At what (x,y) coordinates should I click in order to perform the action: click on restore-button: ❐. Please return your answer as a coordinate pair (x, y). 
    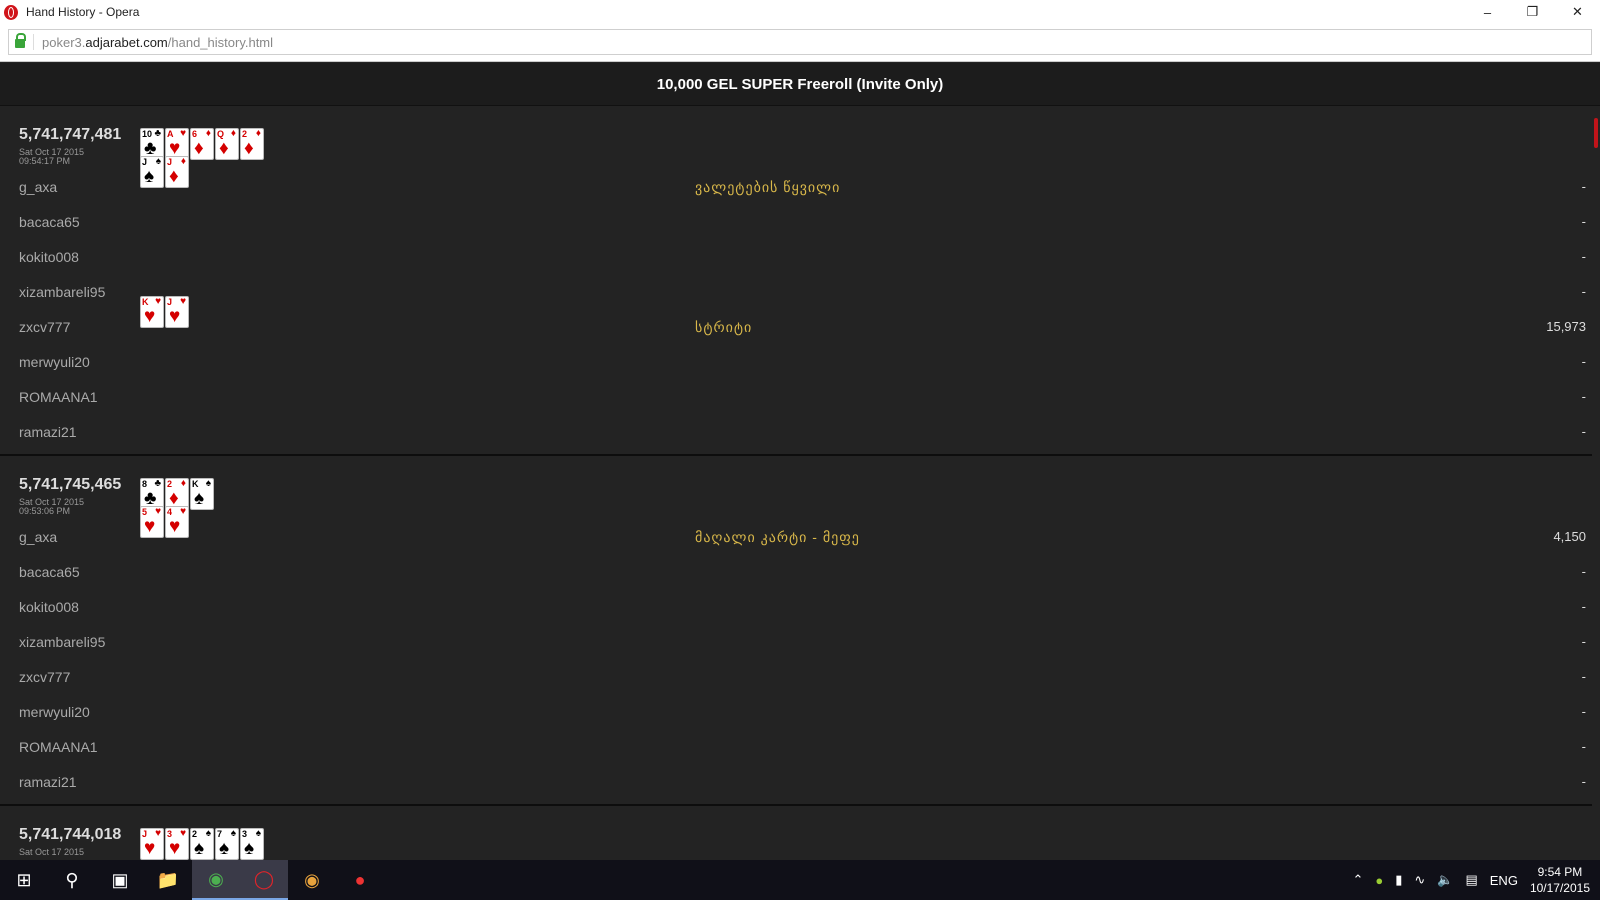
    Looking at the image, I should click on (1532, 12).